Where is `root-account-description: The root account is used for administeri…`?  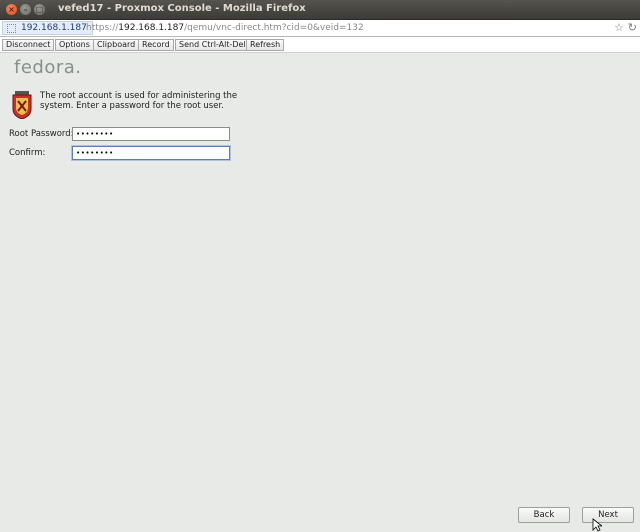
root-account-description: The root account is used for administeri… is located at coordinates (139, 101).